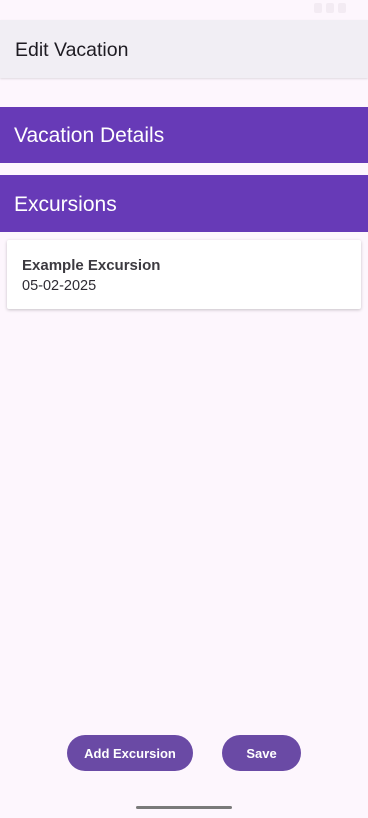 The height and width of the screenshot is (818, 368). I want to click on excursions-header: Excursions, so click(184, 203).